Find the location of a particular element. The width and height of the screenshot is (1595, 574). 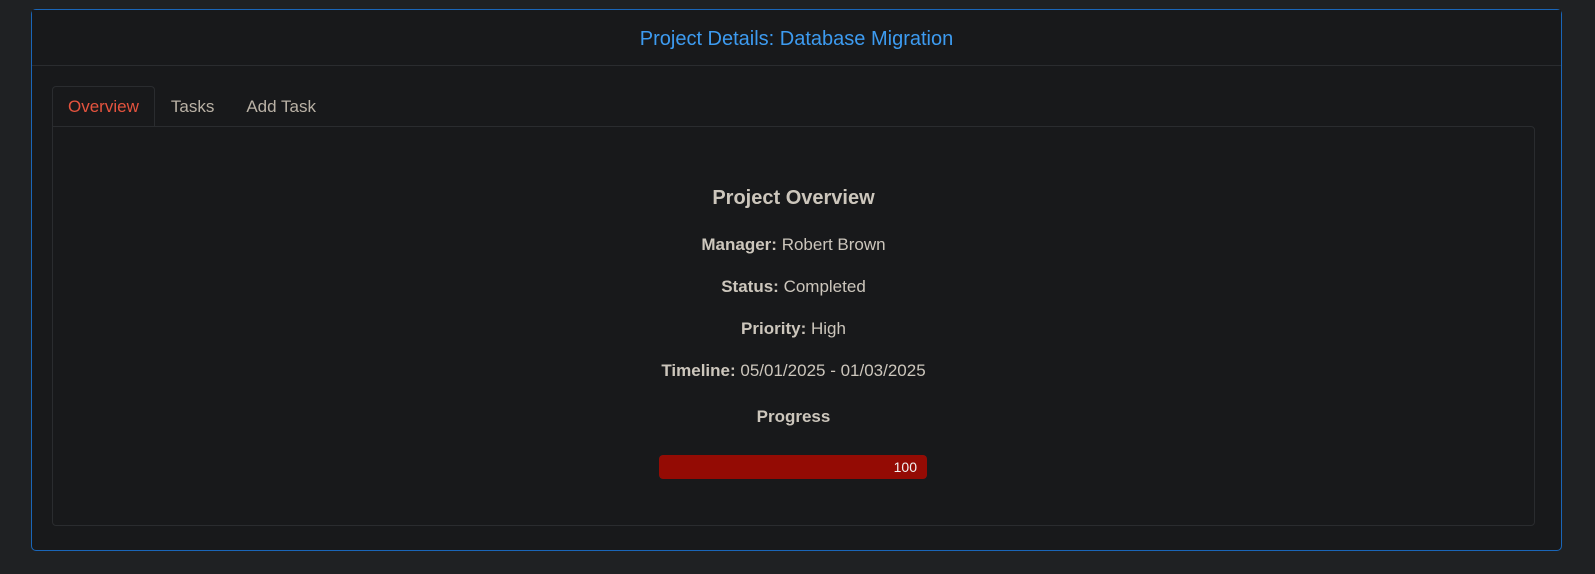

card-header: Project Details: Database Migration is located at coordinates (796, 38).